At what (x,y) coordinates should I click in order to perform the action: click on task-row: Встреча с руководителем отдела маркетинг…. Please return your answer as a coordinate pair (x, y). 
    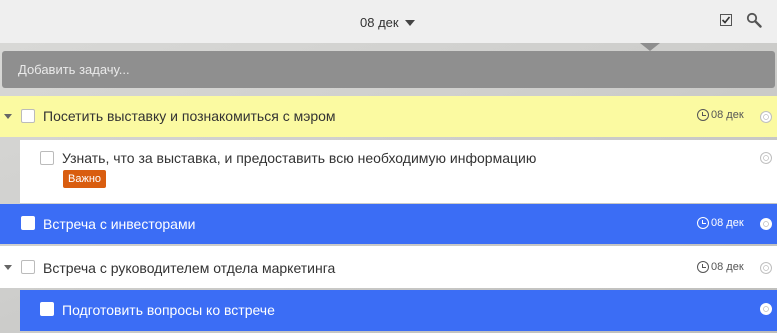
    Looking at the image, I should click on (388, 267).